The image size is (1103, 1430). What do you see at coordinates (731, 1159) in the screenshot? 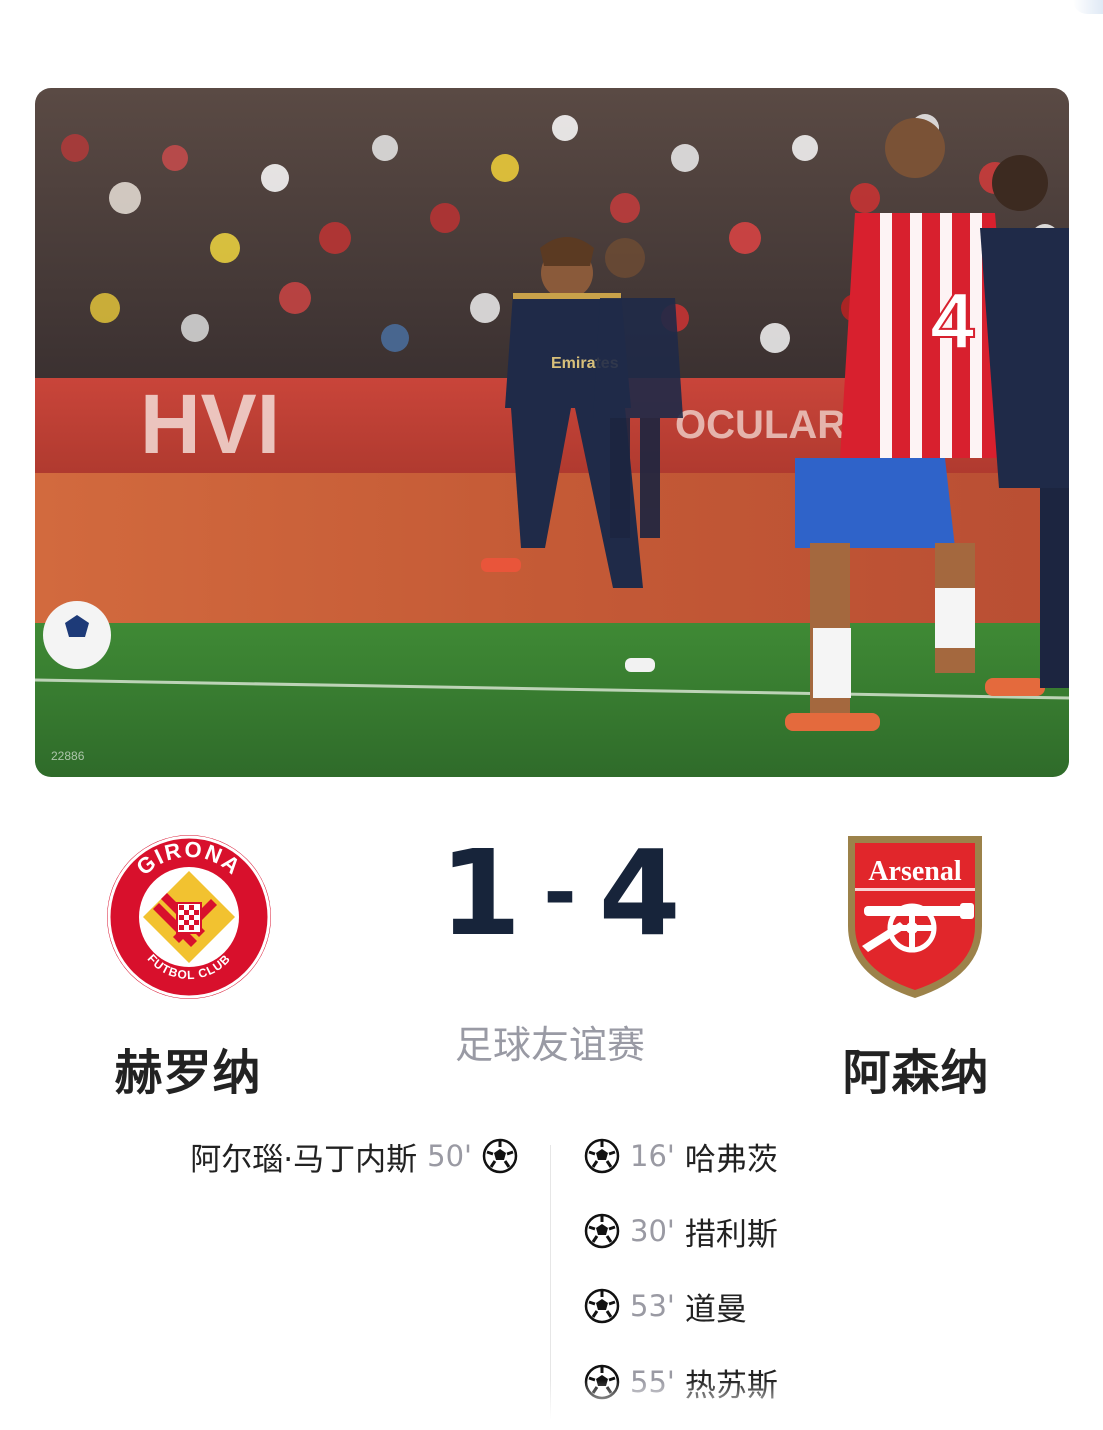
I see `goal-scorer: 哈弗茨` at bounding box center [731, 1159].